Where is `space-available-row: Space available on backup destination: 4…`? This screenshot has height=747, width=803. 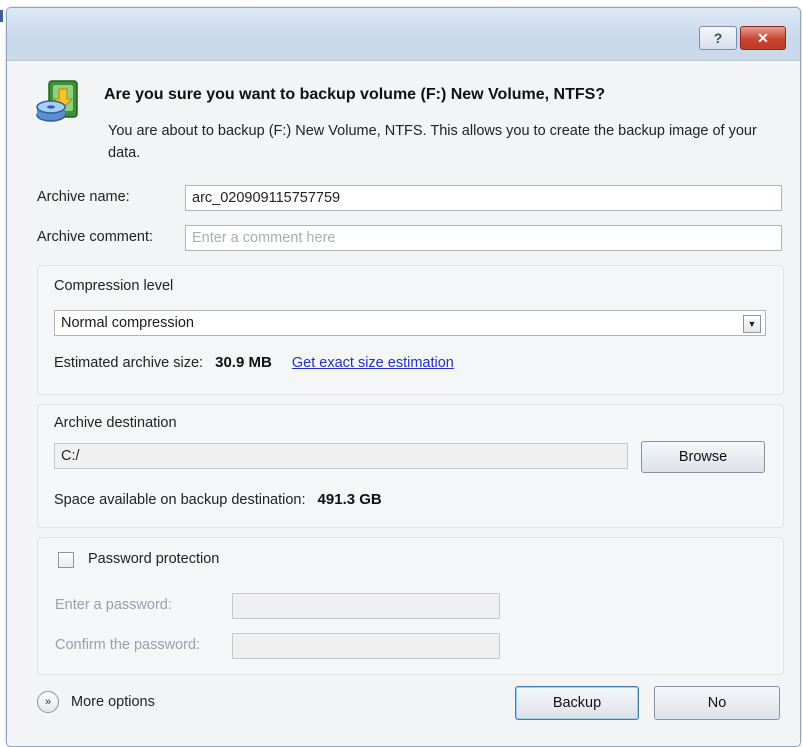 space-available-row: Space available on backup destination: 4… is located at coordinates (218, 499).